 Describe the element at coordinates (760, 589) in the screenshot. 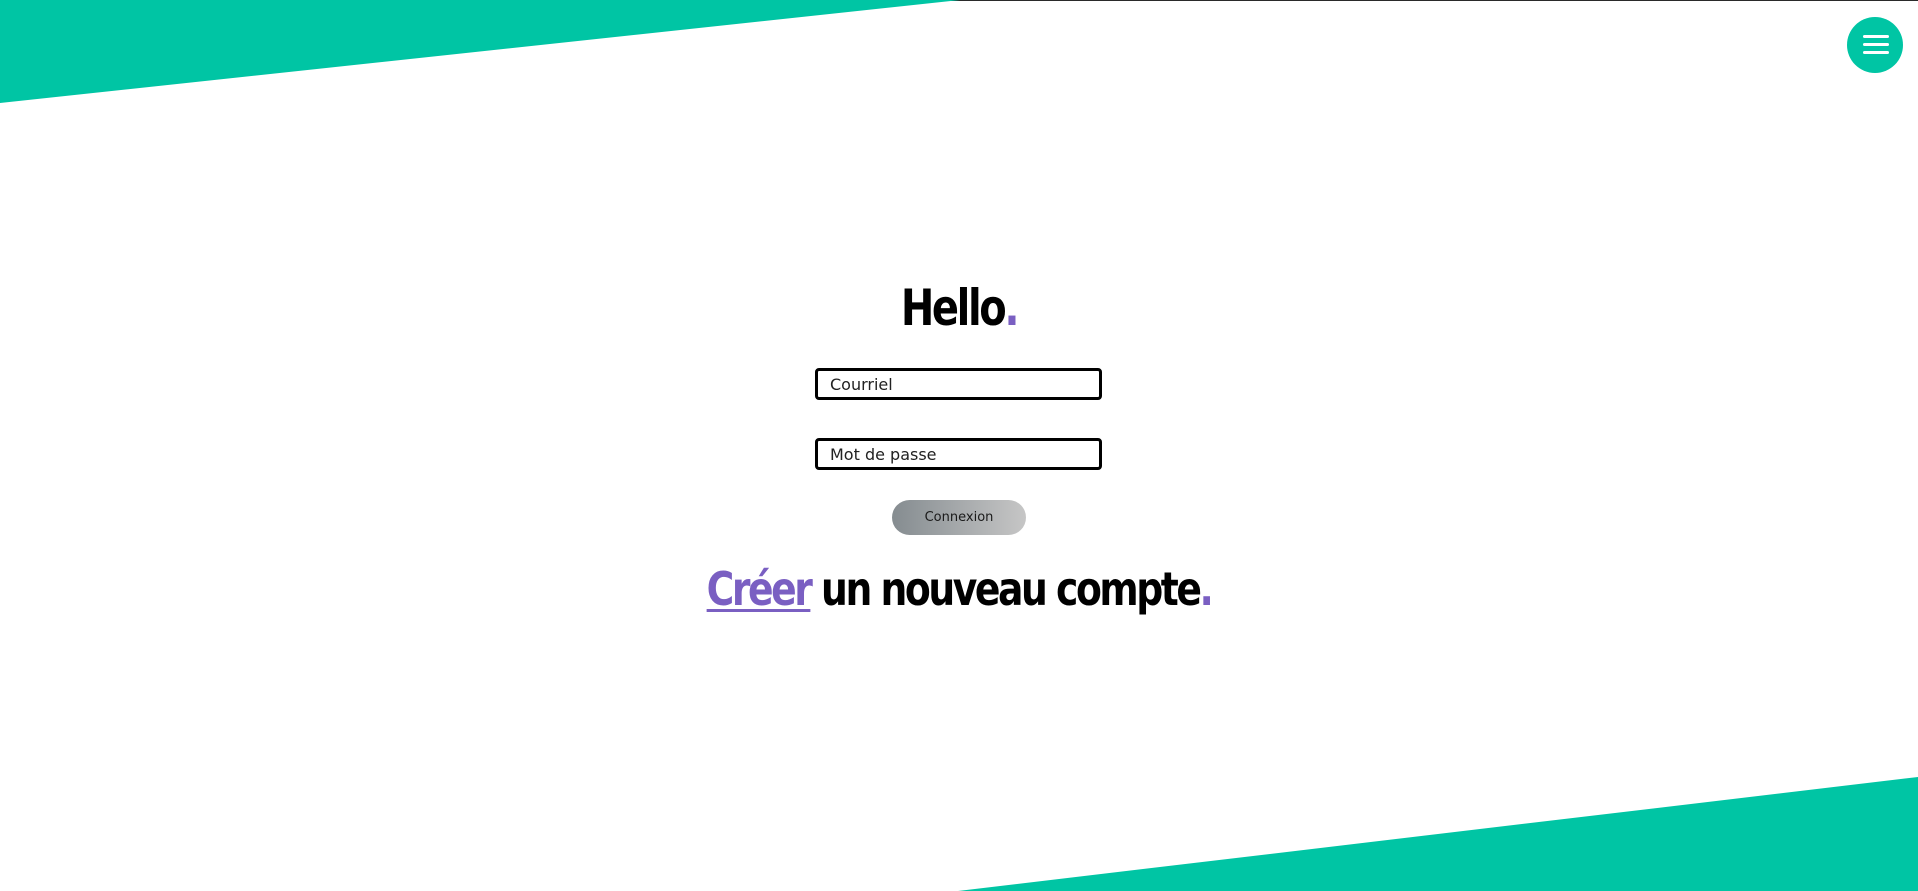

I see `create-account-link: Créer` at that location.